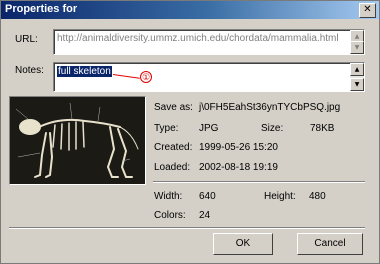  I want to click on title-bar: Properties for ✕, so click(190, 10).